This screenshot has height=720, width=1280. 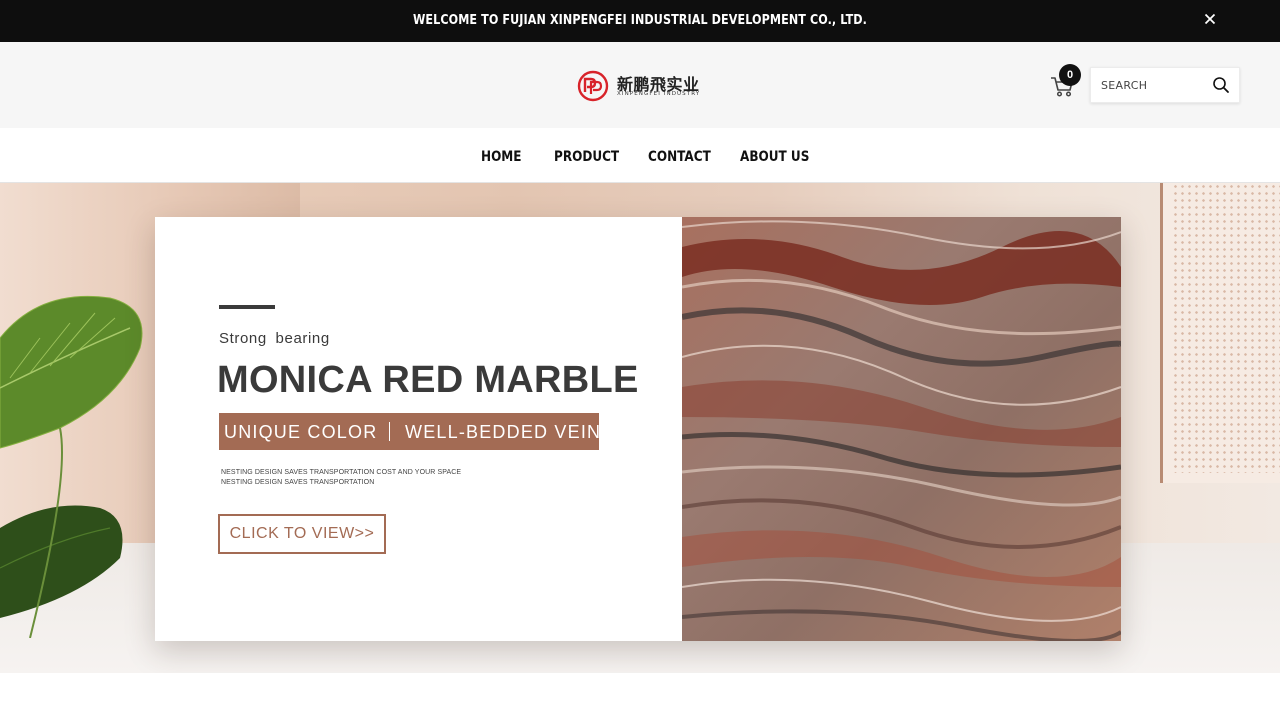 I want to click on nav-item-contact: CONTACT, so click(x=679, y=155).